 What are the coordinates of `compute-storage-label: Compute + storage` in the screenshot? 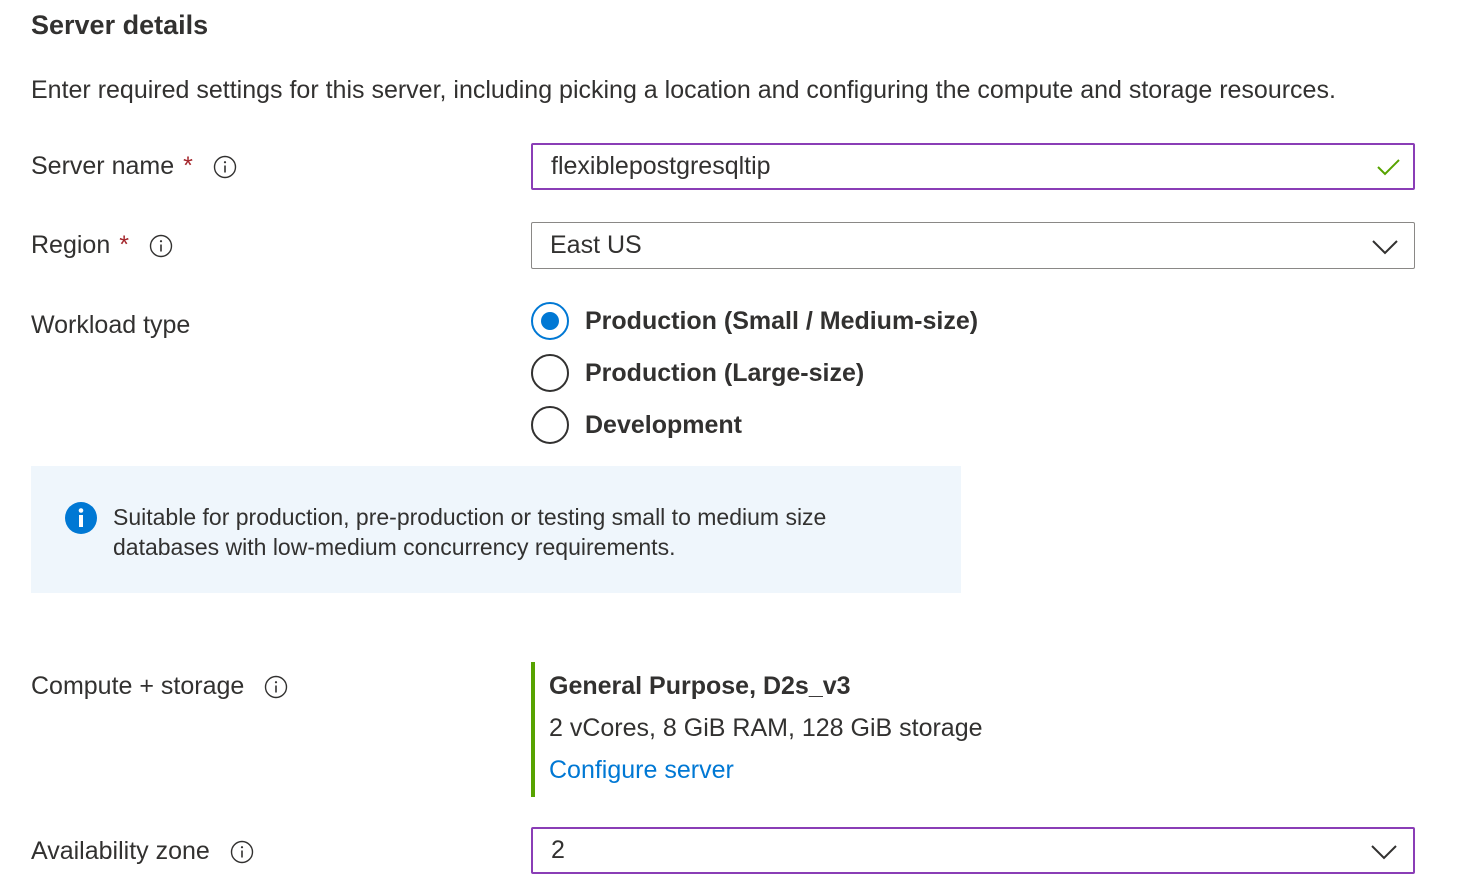 It's located at (138, 686).